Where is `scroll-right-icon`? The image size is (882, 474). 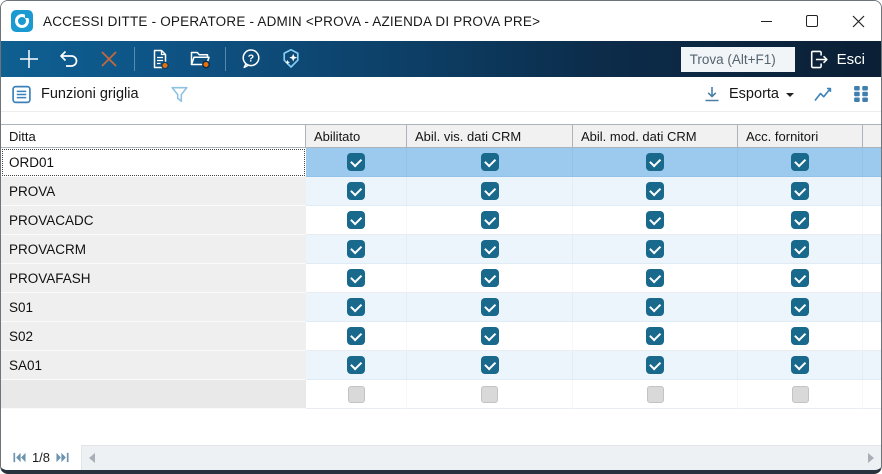 scroll-right-icon is located at coordinates (871, 458).